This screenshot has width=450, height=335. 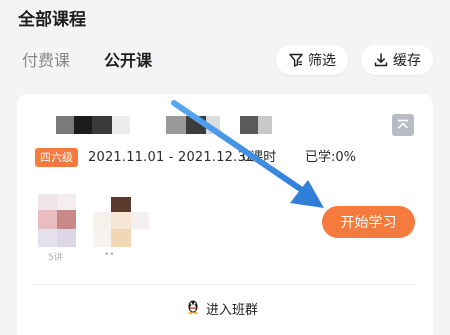 I want to click on filter-label: 筛选, so click(x=322, y=61).